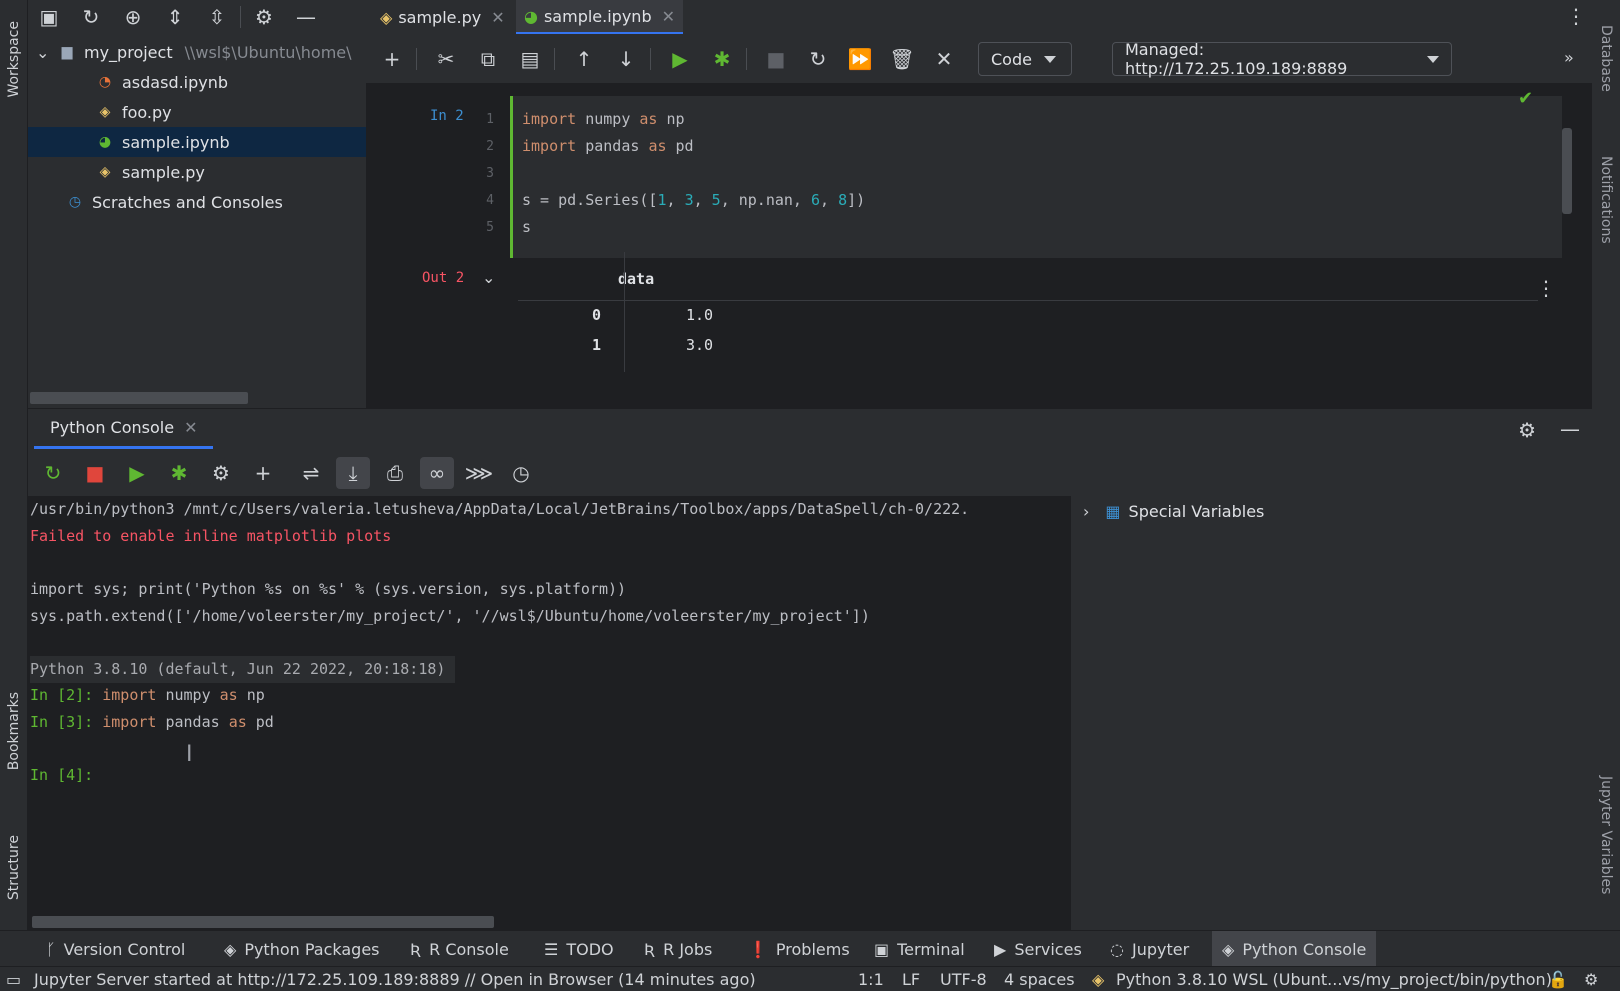  What do you see at coordinates (263, 473) in the screenshot?
I see `new-console-icon: +` at bounding box center [263, 473].